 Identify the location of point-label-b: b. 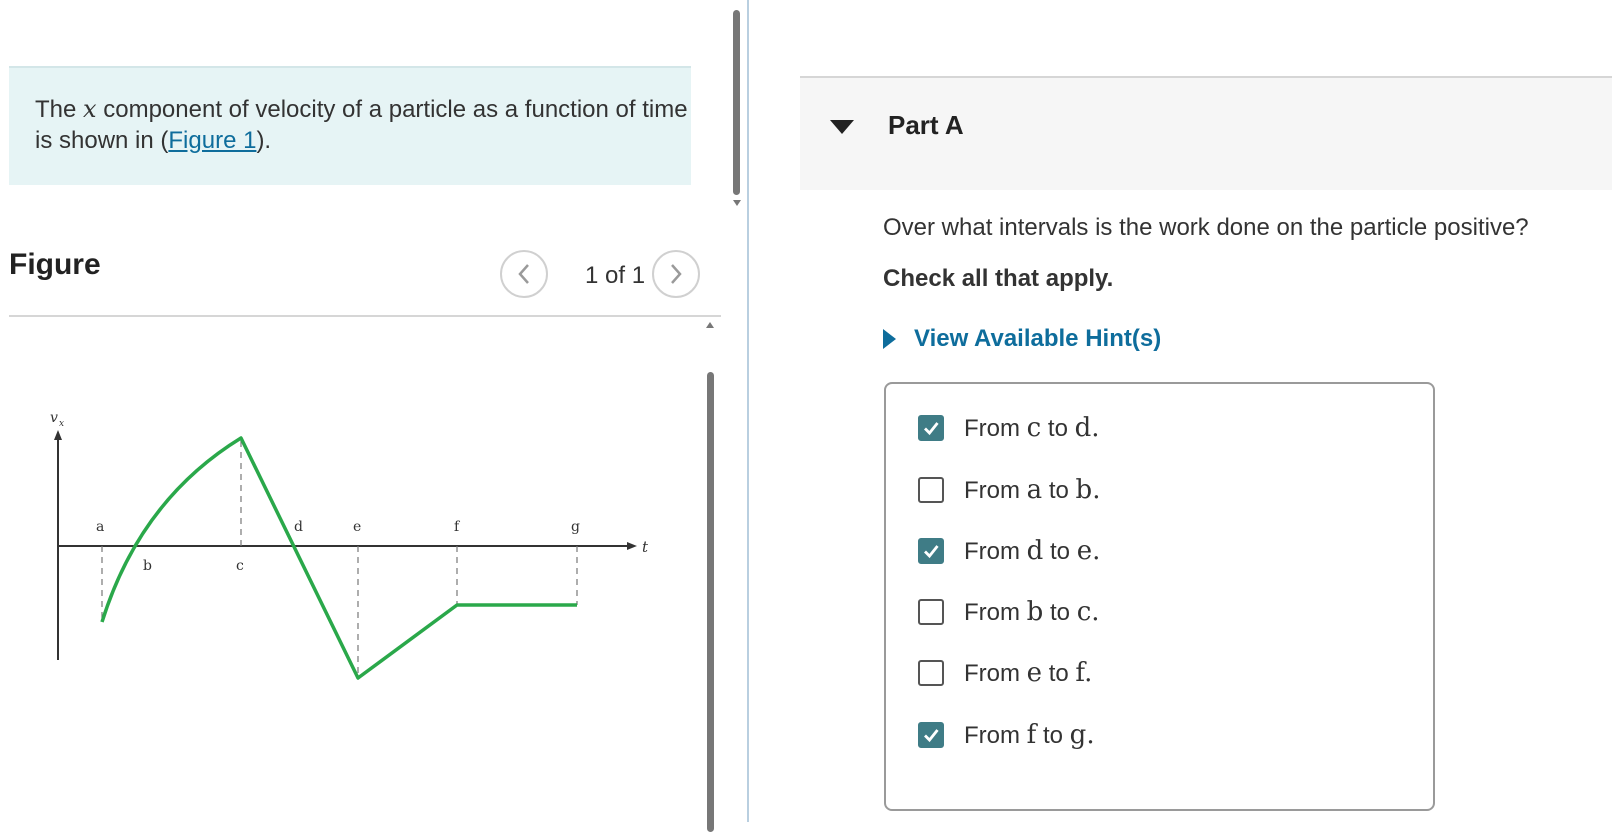
(147, 566).